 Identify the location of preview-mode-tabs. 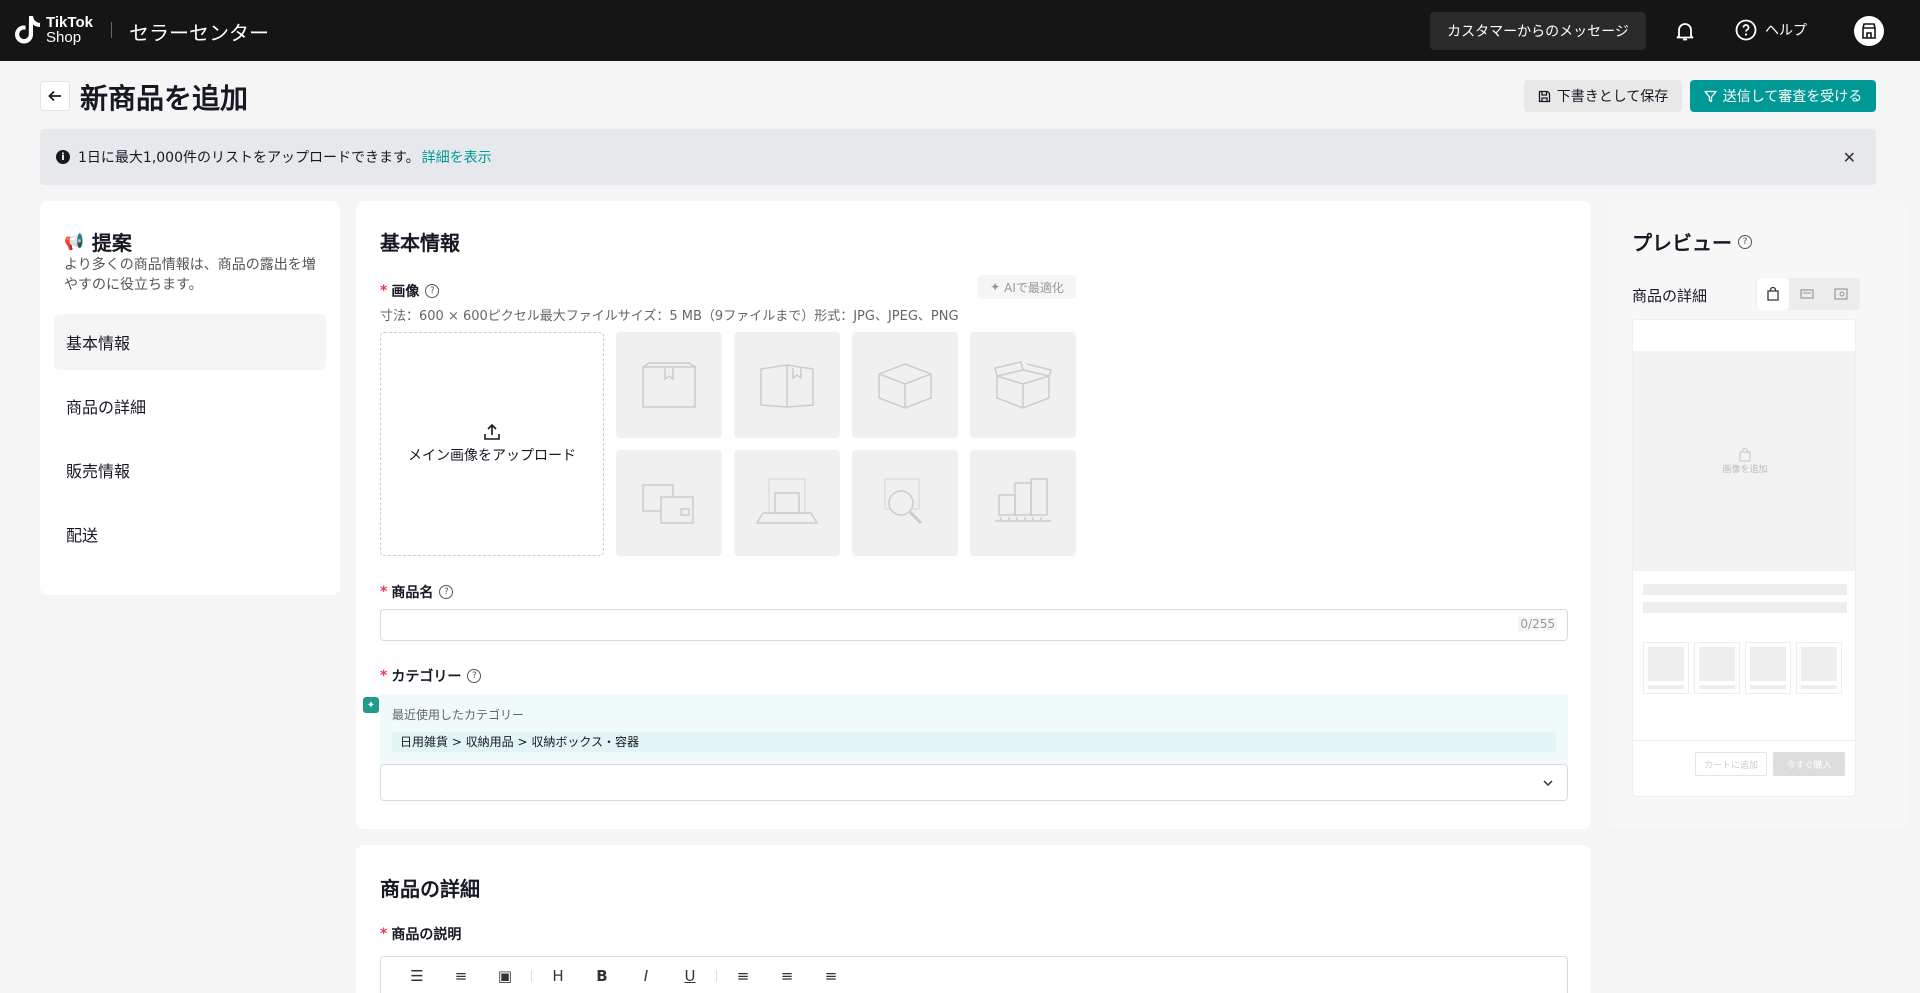
(1808, 294).